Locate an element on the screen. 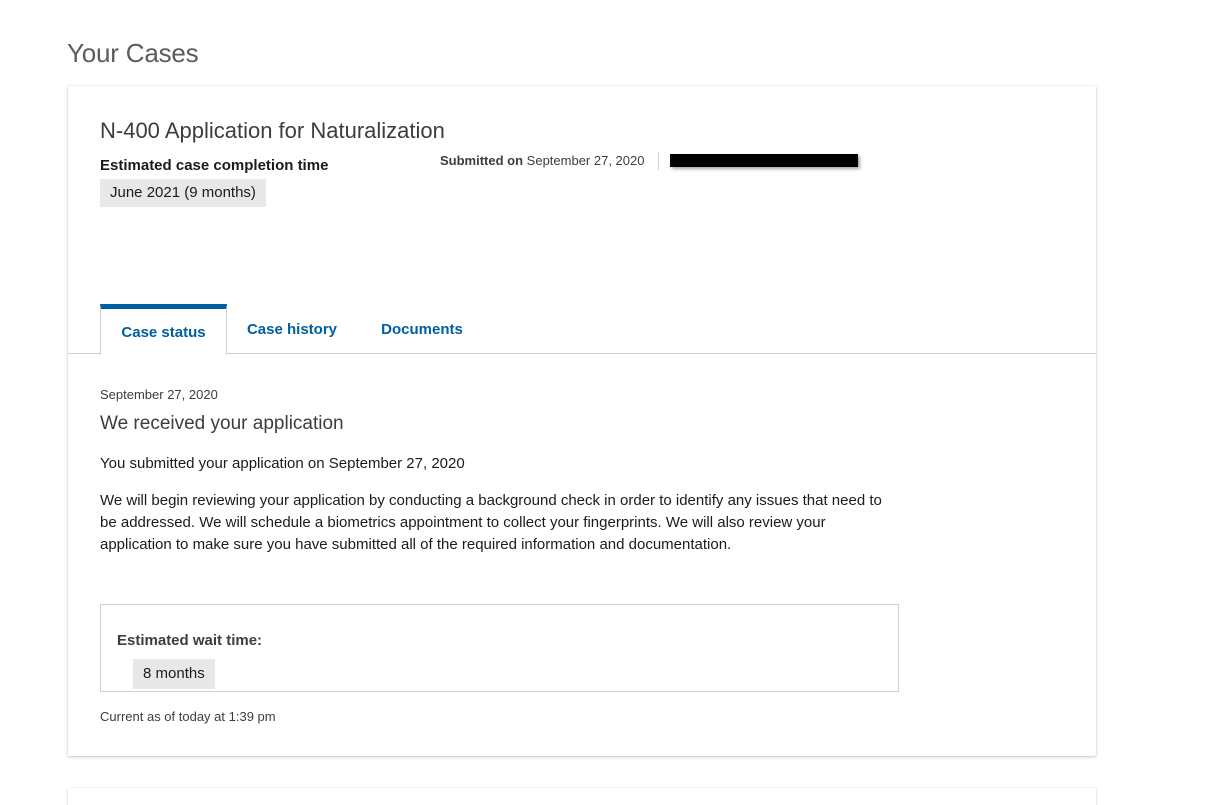 The width and height of the screenshot is (1224, 805). submitted-label: Submitted on is located at coordinates (482, 160).